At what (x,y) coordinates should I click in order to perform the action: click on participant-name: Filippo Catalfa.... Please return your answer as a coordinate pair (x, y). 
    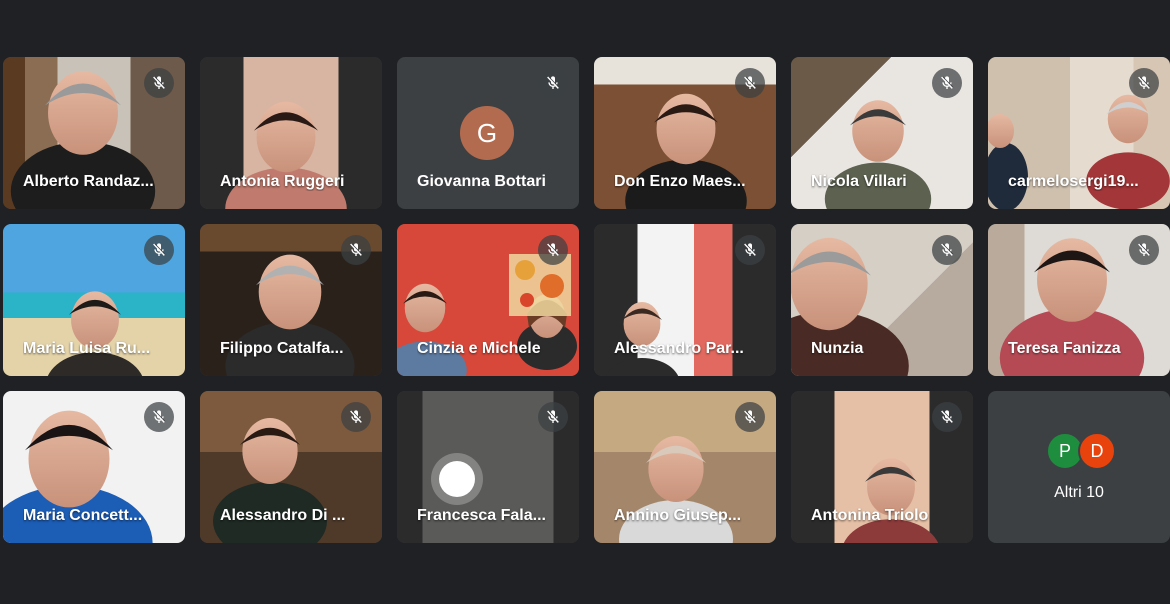
    Looking at the image, I should click on (282, 348).